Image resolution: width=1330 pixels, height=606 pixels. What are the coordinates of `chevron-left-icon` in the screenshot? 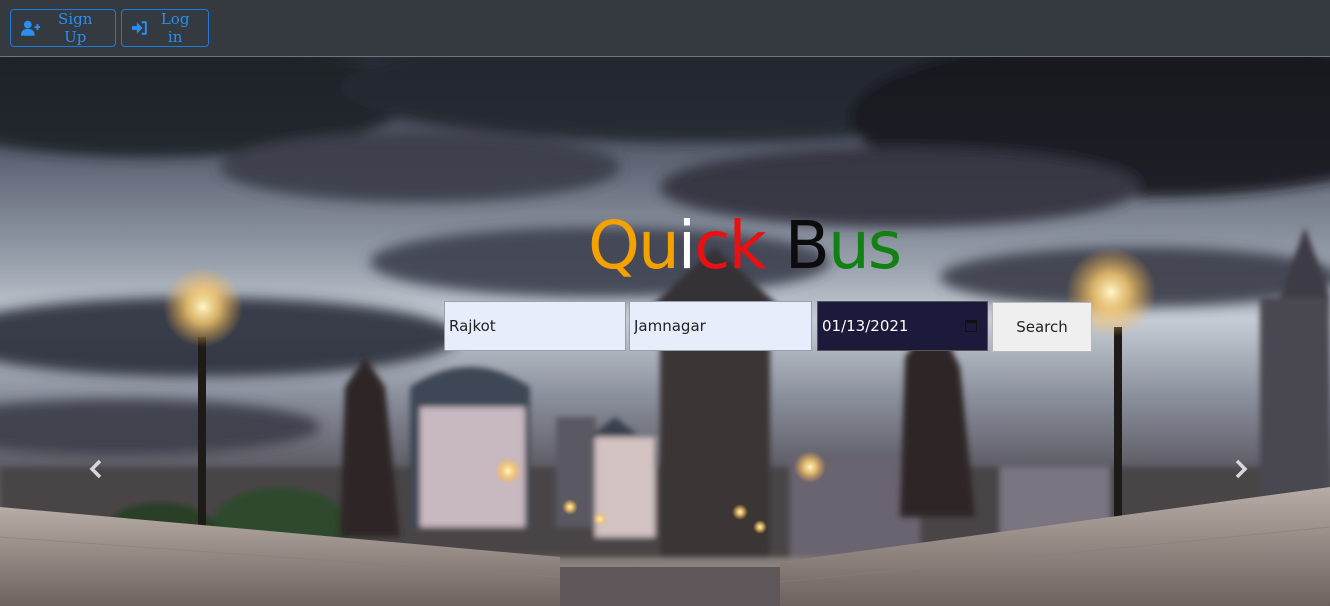 It's located at (95, 469).